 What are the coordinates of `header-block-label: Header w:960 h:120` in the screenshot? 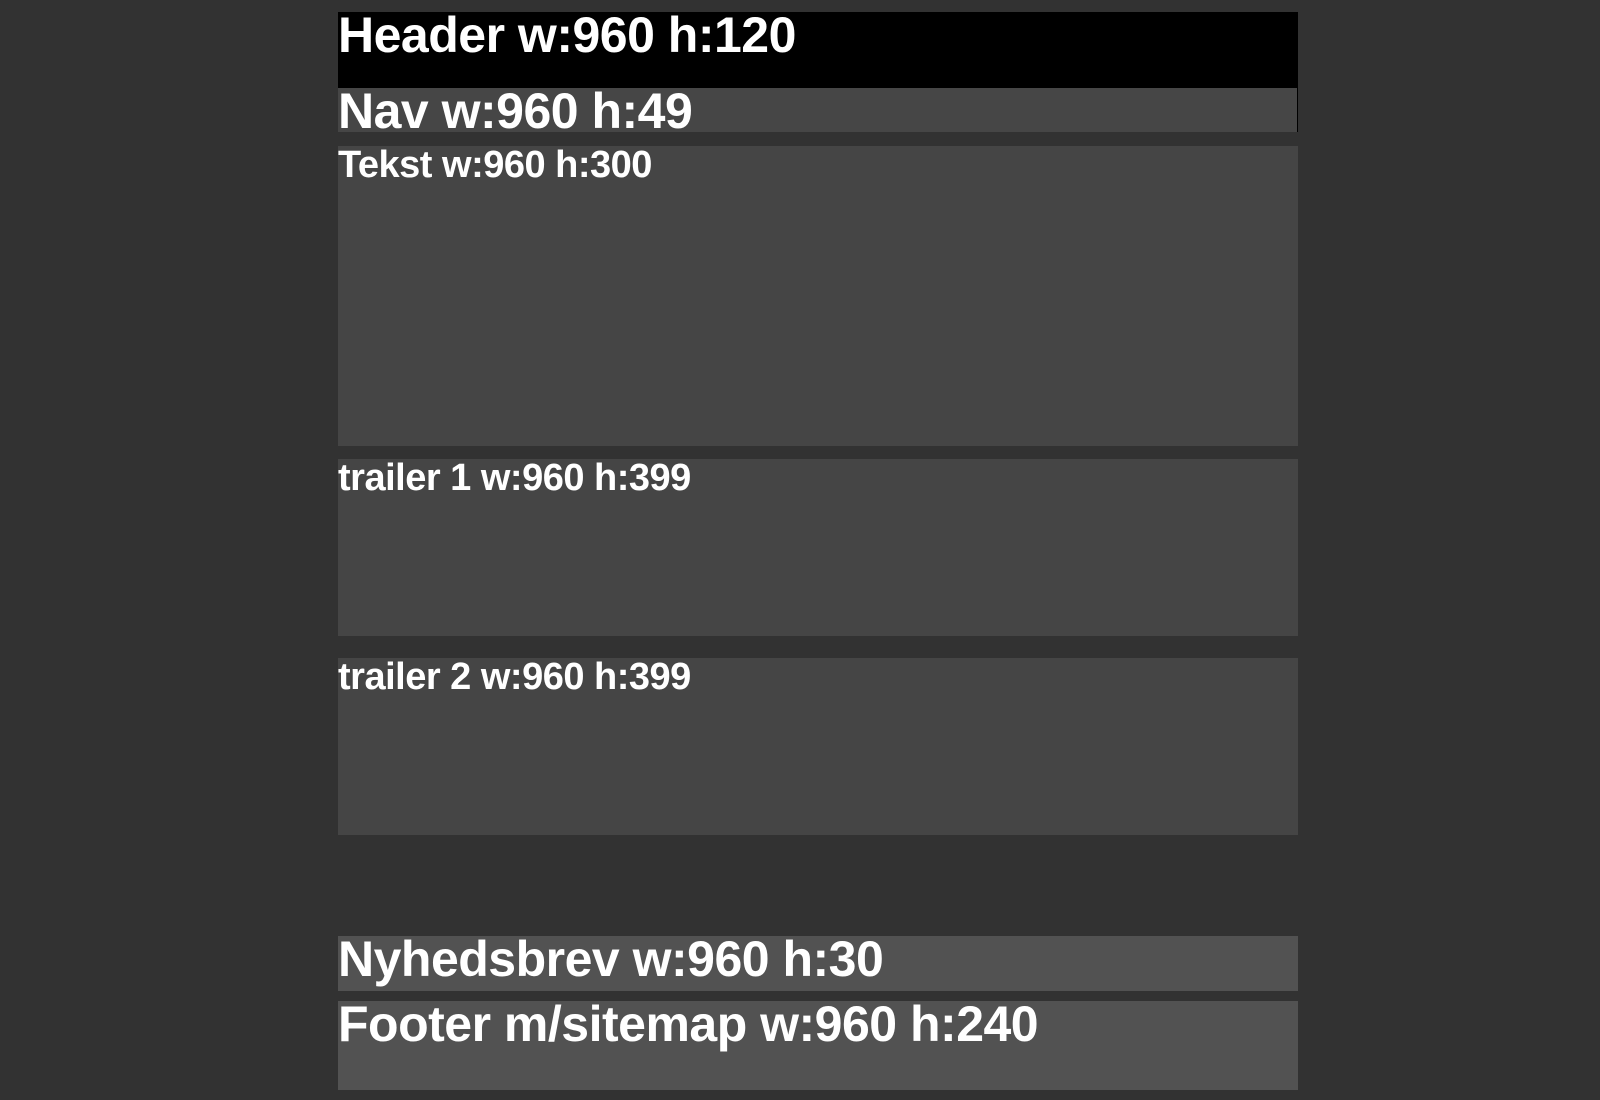 It's located at (567, 37).